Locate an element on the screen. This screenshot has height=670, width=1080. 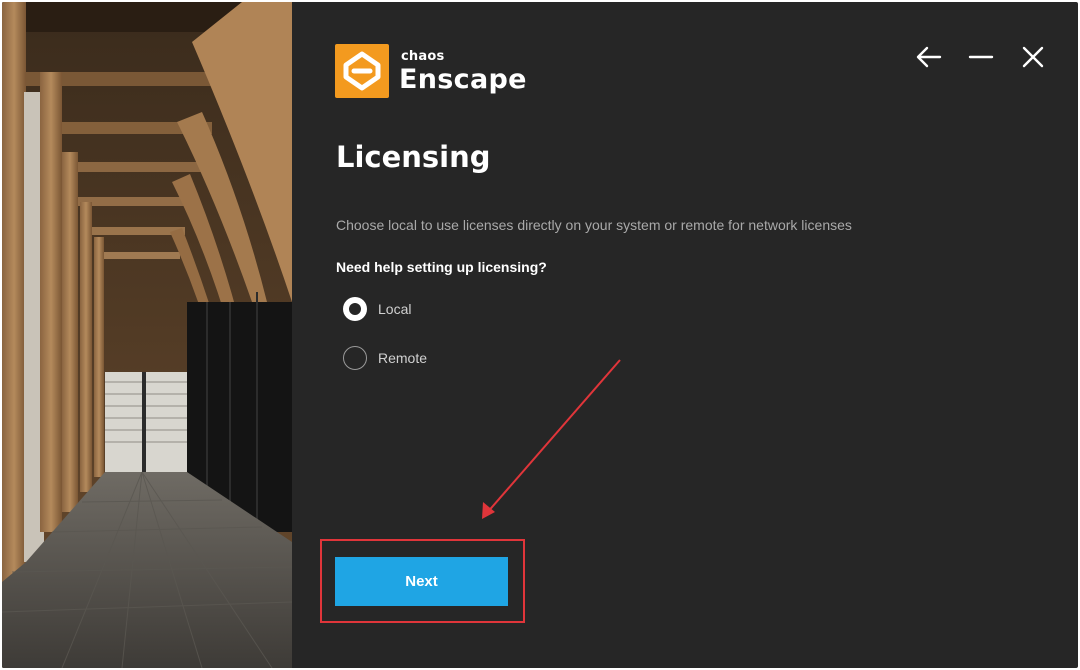
close-icon is located at coordinates (1033, 57).